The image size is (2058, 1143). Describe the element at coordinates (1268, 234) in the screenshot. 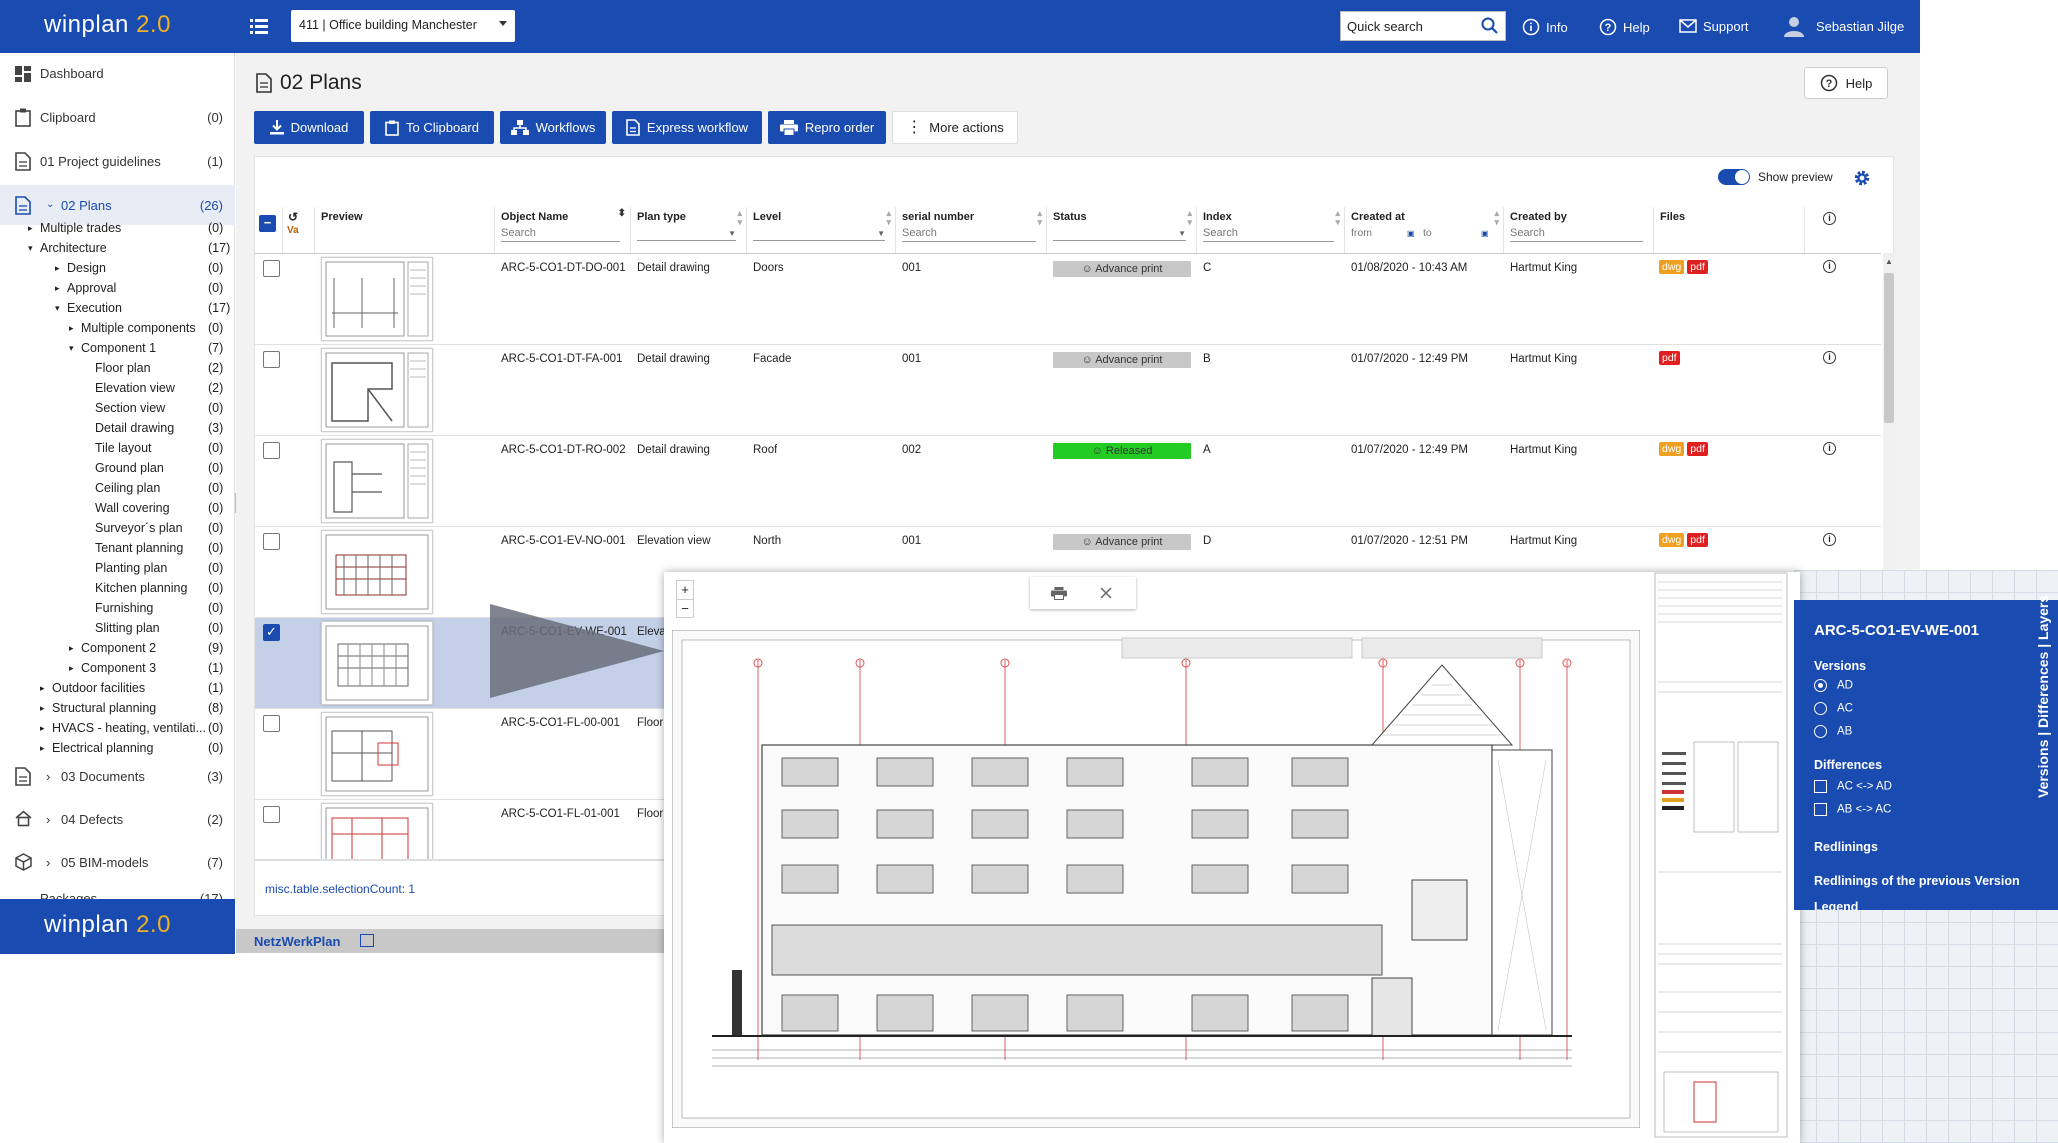

I see `index-search-input: Search` at that location.